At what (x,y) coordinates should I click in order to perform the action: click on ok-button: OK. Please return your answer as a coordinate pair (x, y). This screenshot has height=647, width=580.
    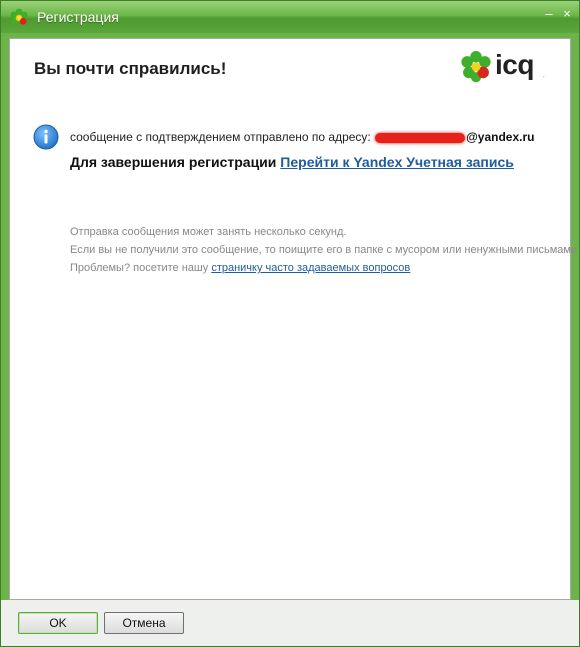
    Looking at the image, I should click on (58, 623).